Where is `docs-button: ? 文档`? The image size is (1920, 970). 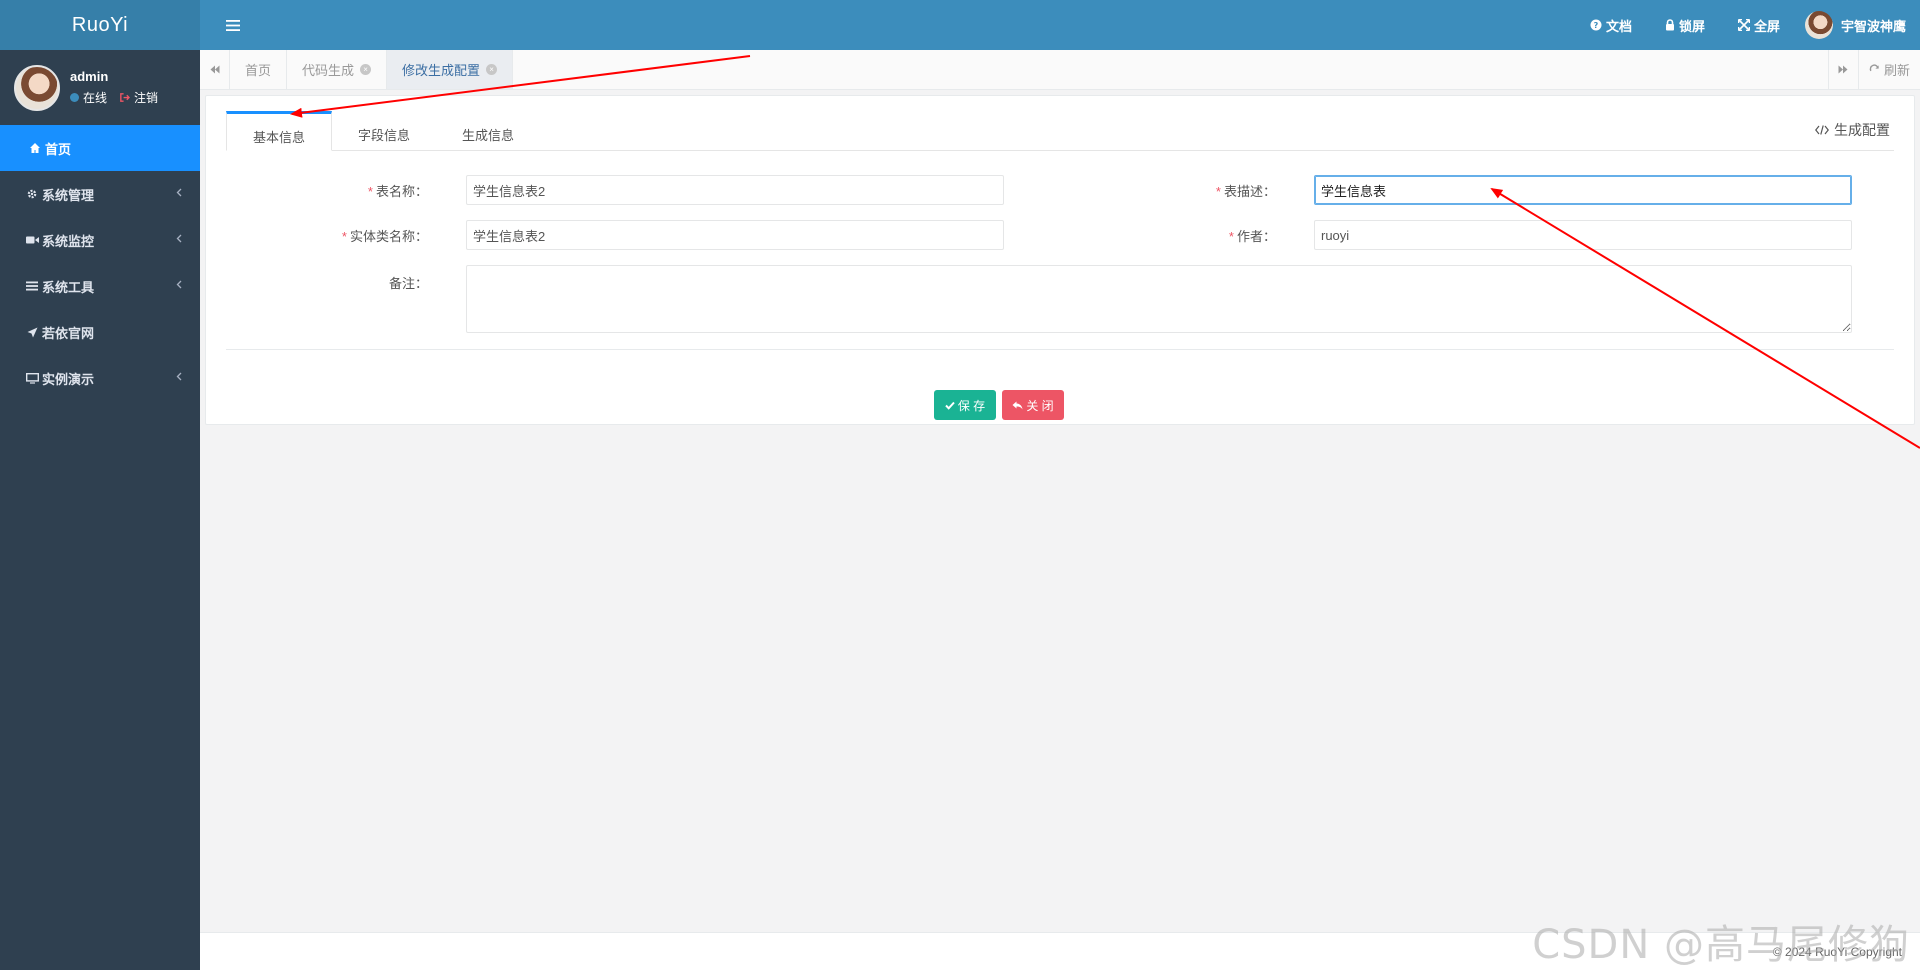
docs-button: ? 文档 is located at coordinates (1611, 25).